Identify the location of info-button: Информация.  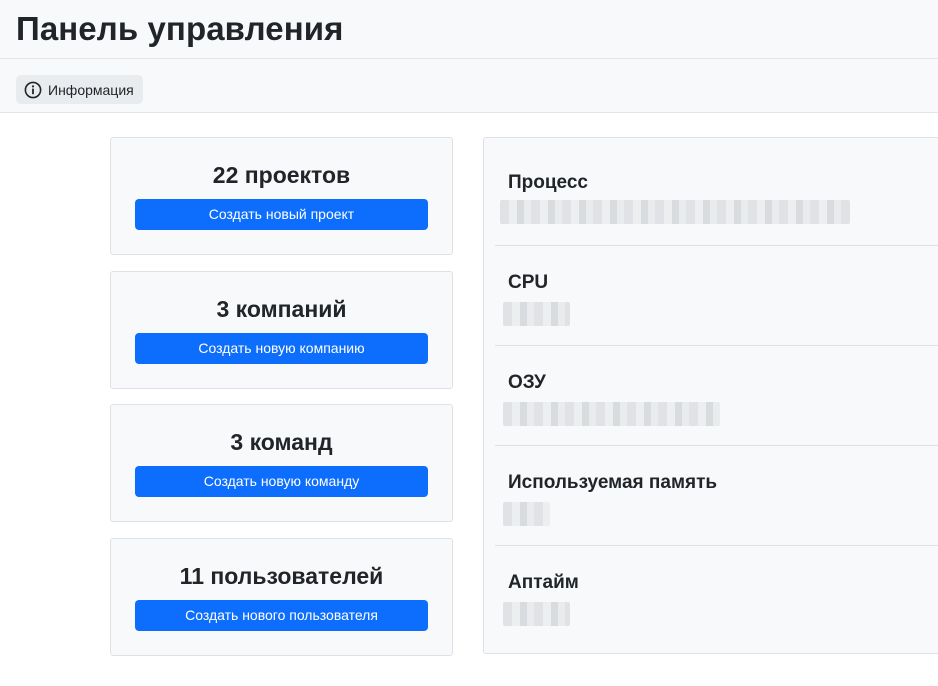
(79, 89).